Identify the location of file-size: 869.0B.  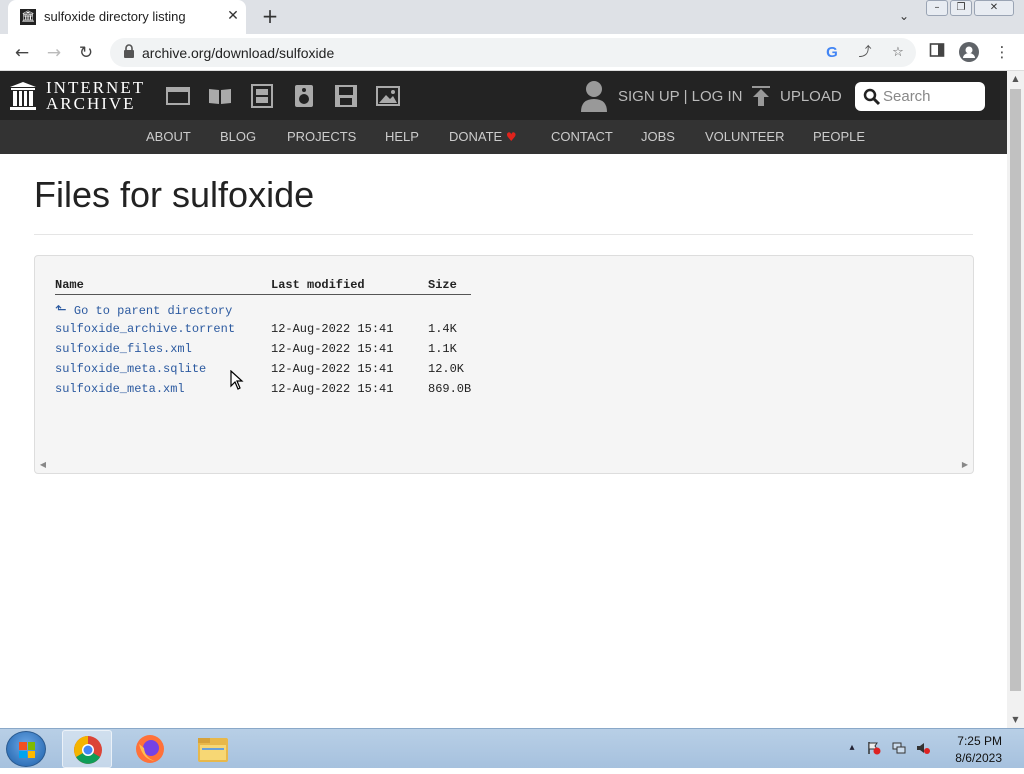
(450, 389).